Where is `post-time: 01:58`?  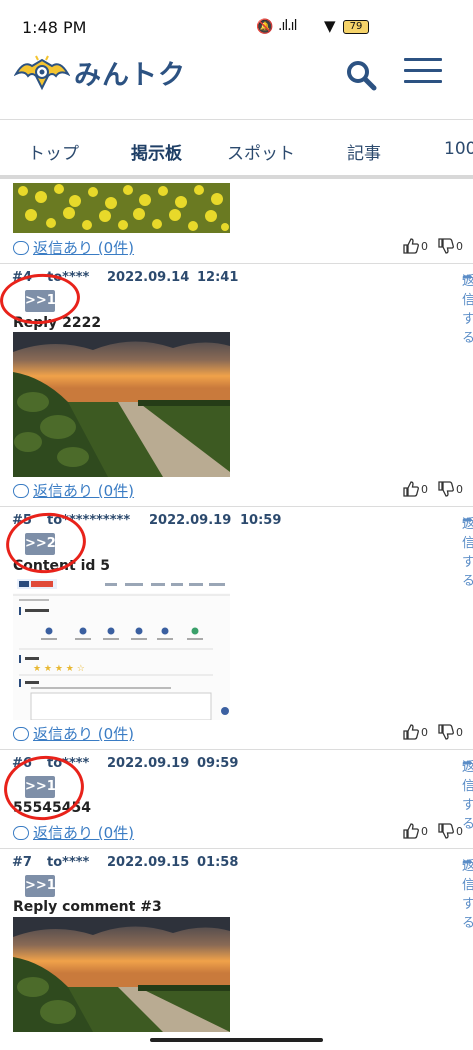 post-time: 01:58 is located at coordinates (218, 862).